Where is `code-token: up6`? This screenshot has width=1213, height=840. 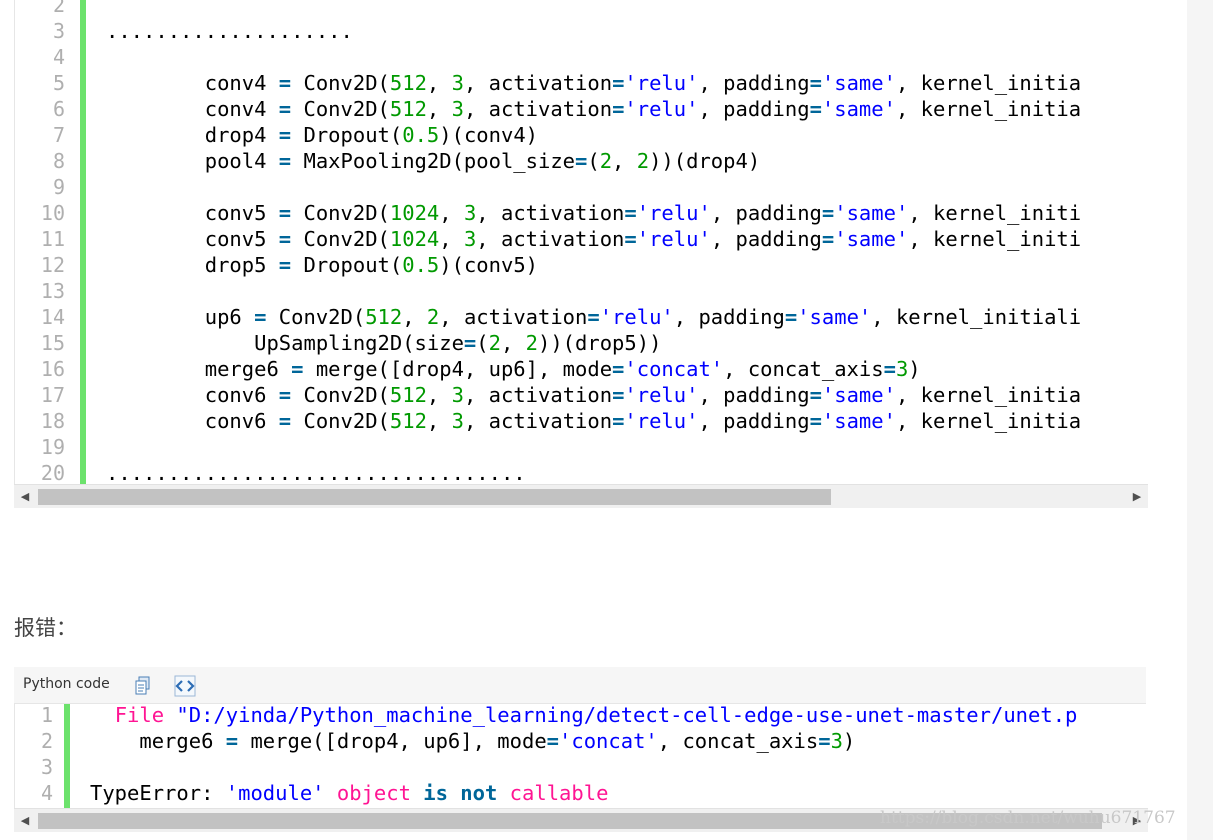
code-token: up6 is located at coordinates (180, 317).